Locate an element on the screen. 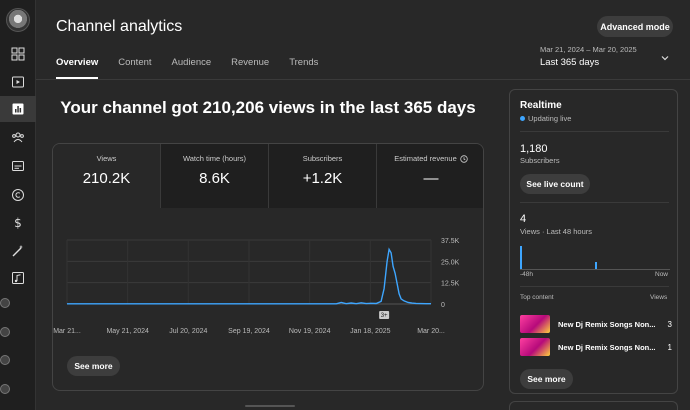  x-tick-label: Jan 18, 2025 is located at coordinates (370, 331).